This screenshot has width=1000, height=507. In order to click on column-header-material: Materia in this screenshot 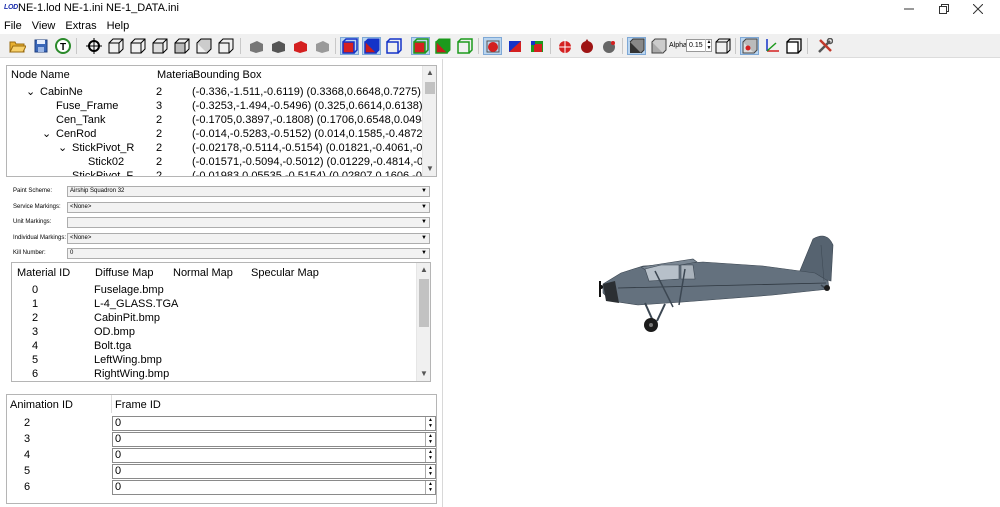, I will do `click(175, 75)`.